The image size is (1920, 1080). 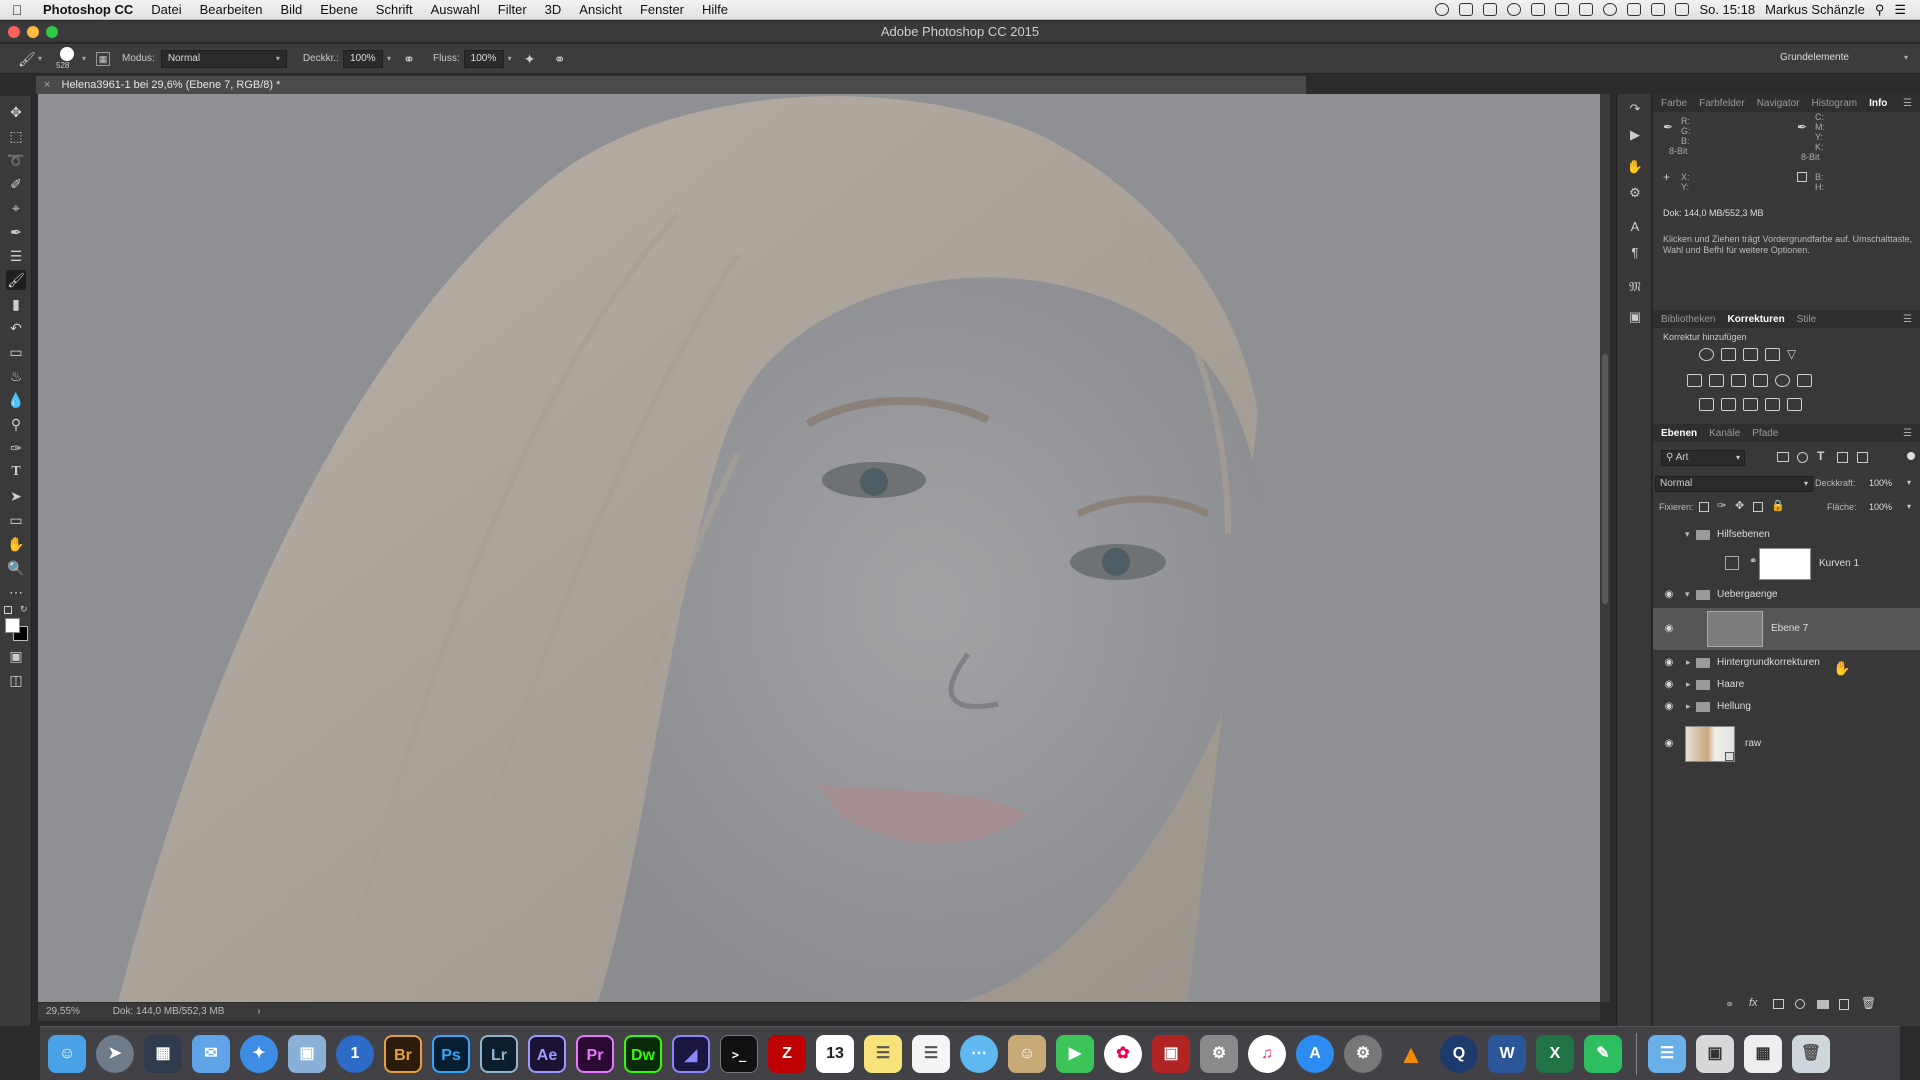 I want to click on contacts-icon: ☺, so click(x=1027, y=1054).